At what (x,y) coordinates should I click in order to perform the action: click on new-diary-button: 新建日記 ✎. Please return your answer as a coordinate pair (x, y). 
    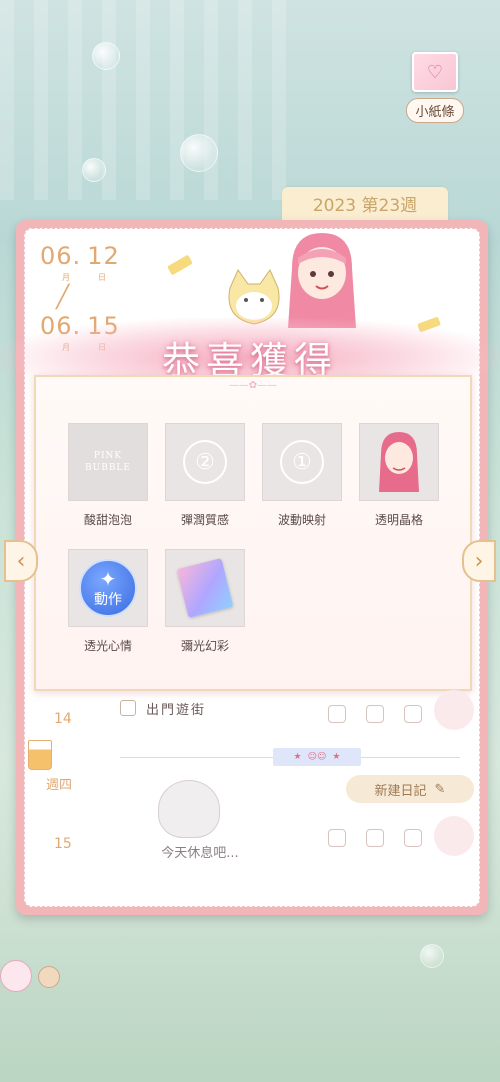
    Looking at the image, I should click on (410, 789).